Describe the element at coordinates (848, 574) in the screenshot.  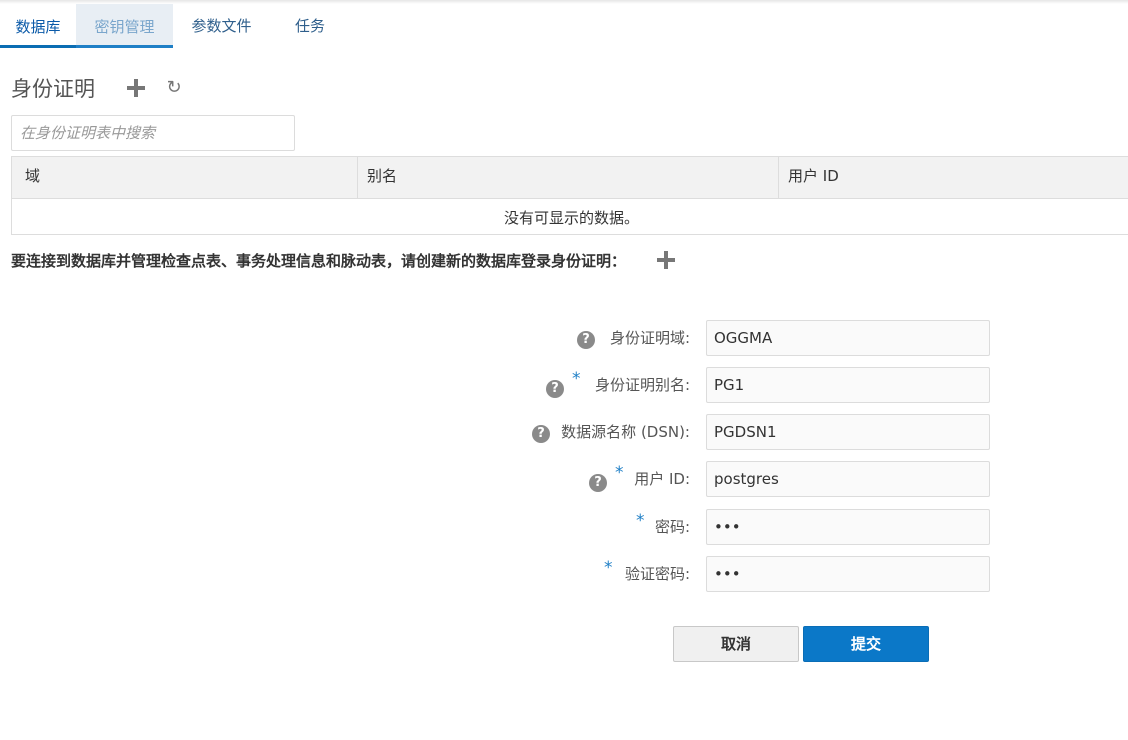
I see `verify-password-field` at that location.